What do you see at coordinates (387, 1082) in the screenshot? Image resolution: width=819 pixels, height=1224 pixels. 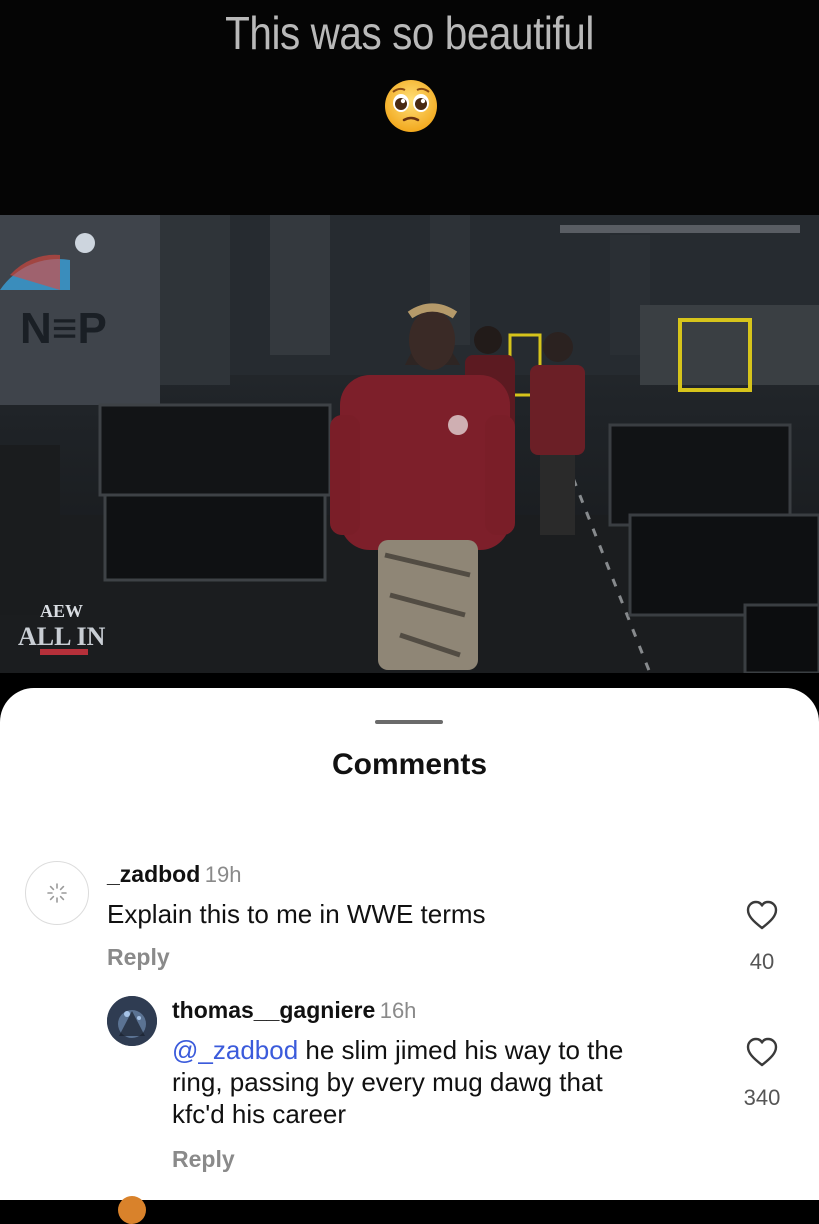 I see `comment-text-line: ring, passing by every mug dawg that` at bounding box center [387, 1082].